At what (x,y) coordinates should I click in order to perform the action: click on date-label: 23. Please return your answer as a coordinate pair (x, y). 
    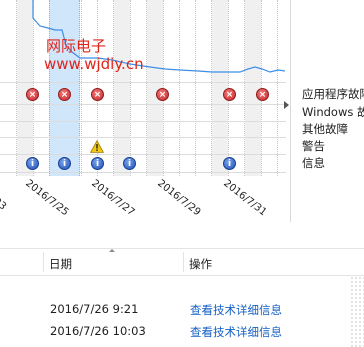
    Looking at the image, I should click on (4, 204).